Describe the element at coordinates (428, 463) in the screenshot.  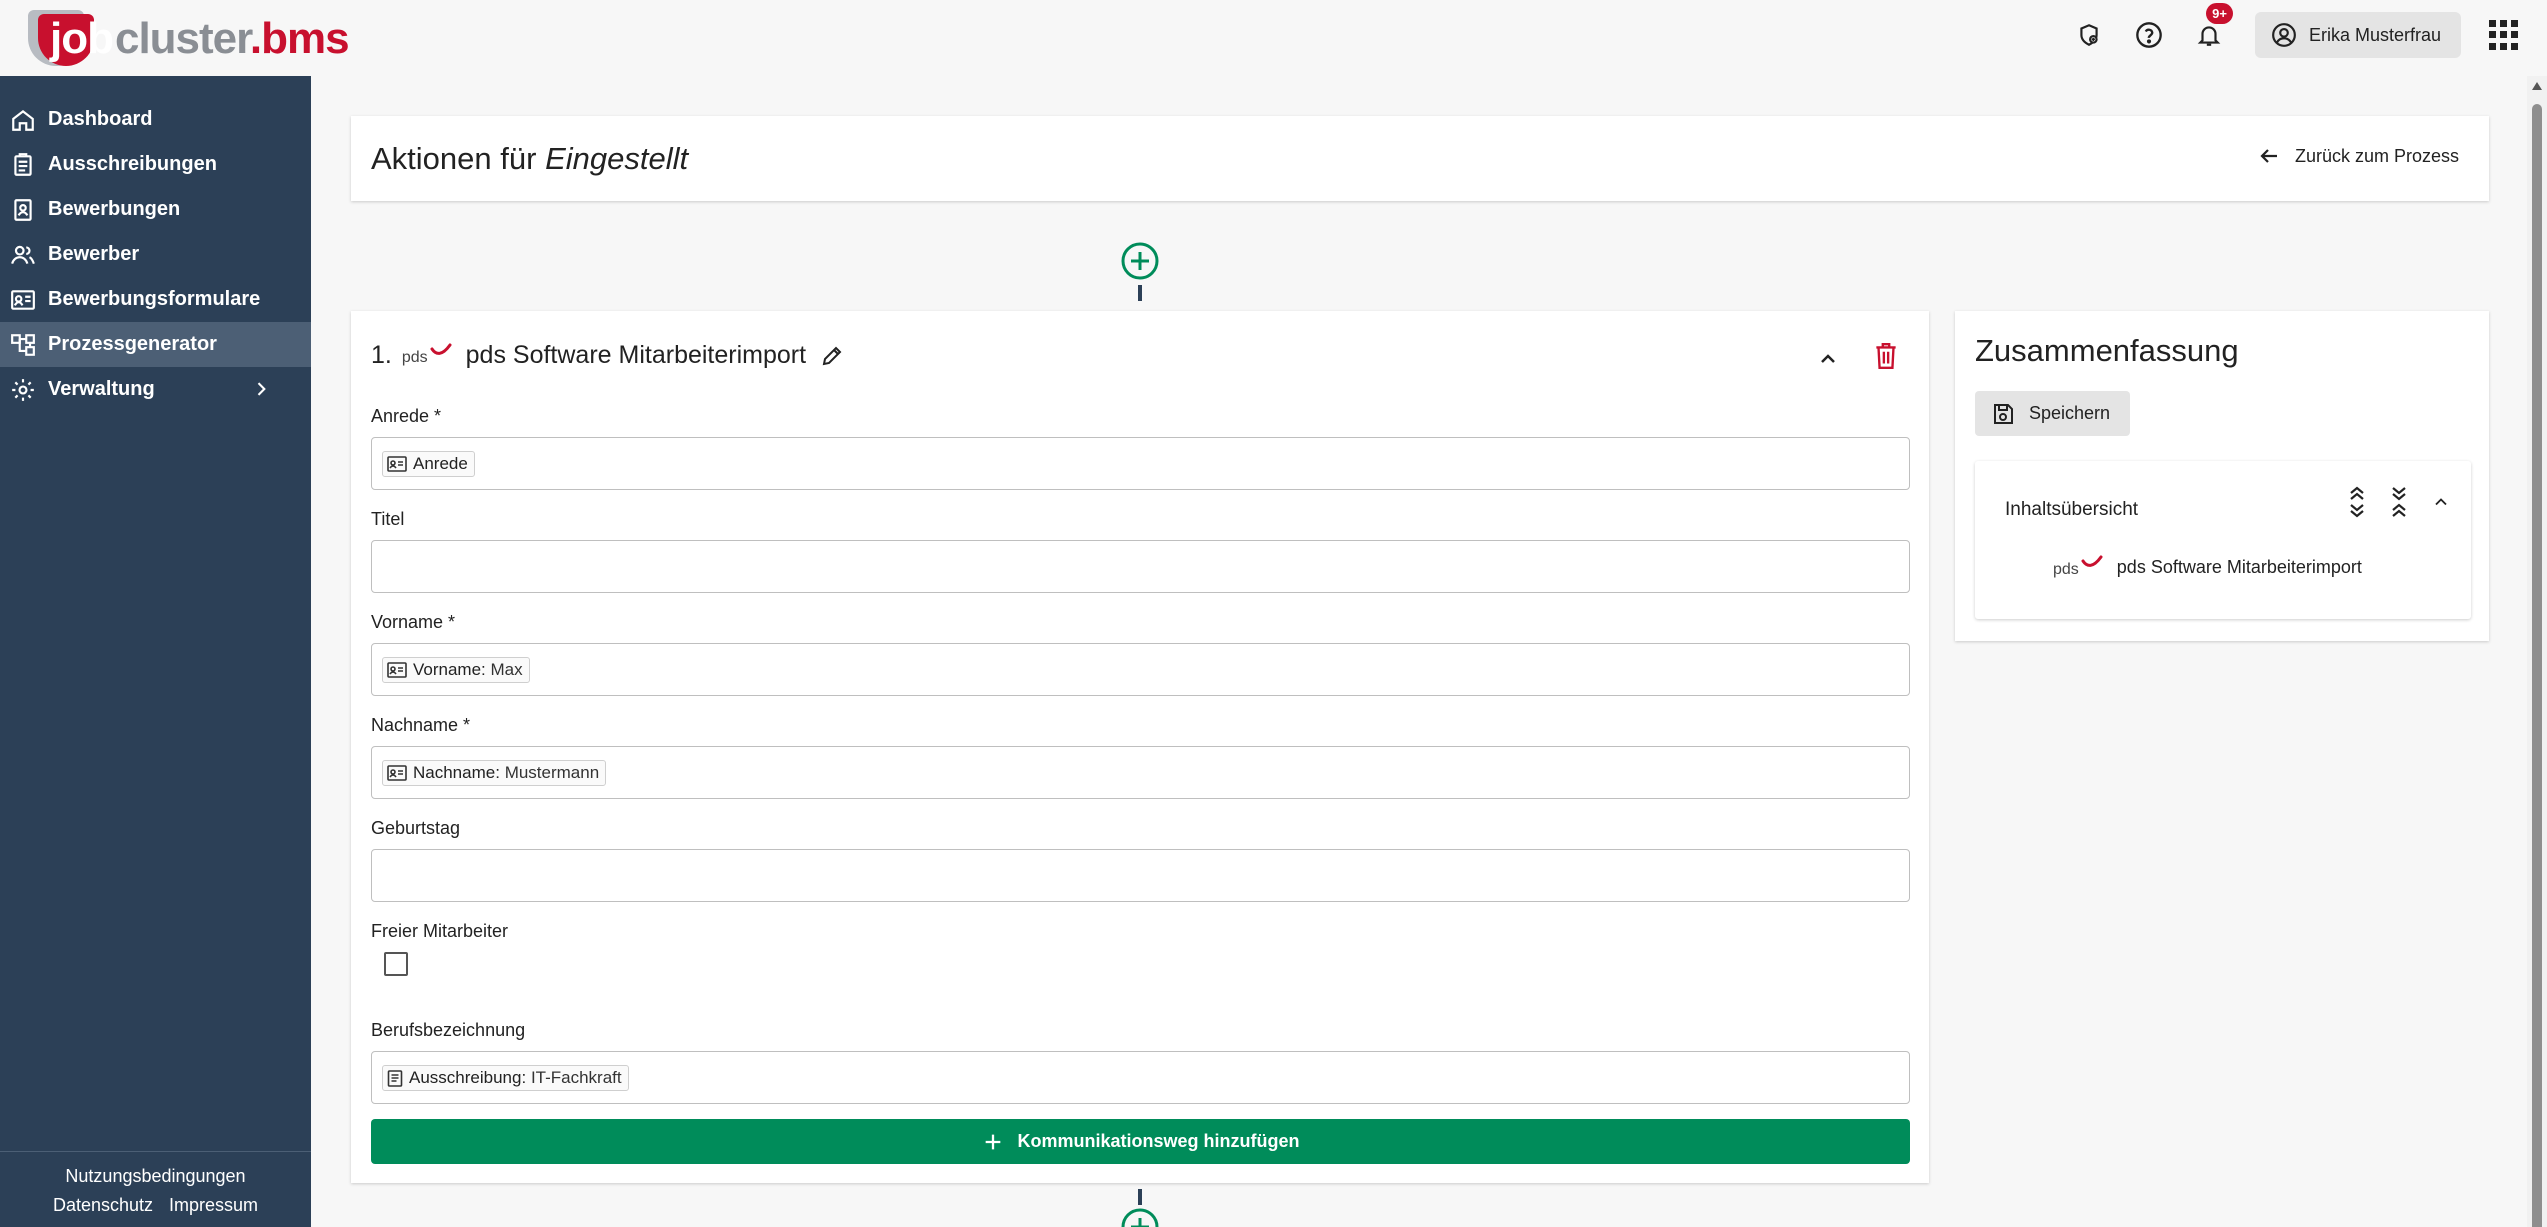
I see `anrede-chip: Anrede` at that location.